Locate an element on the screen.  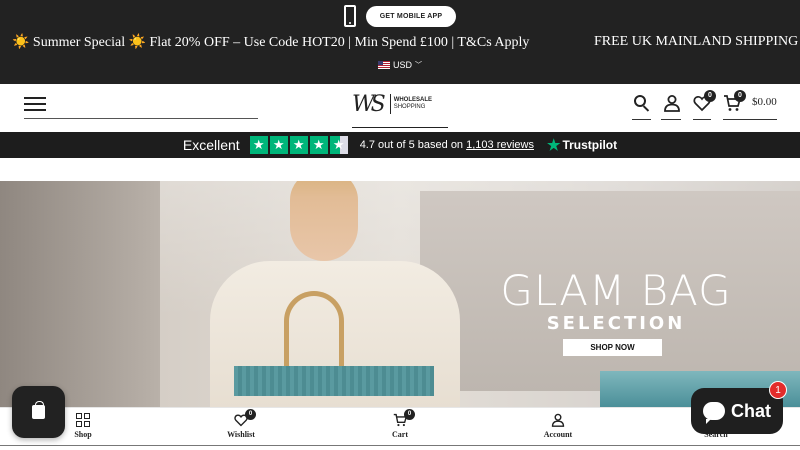
cart-count-badge: 0 is located at coordinates (740, 96).